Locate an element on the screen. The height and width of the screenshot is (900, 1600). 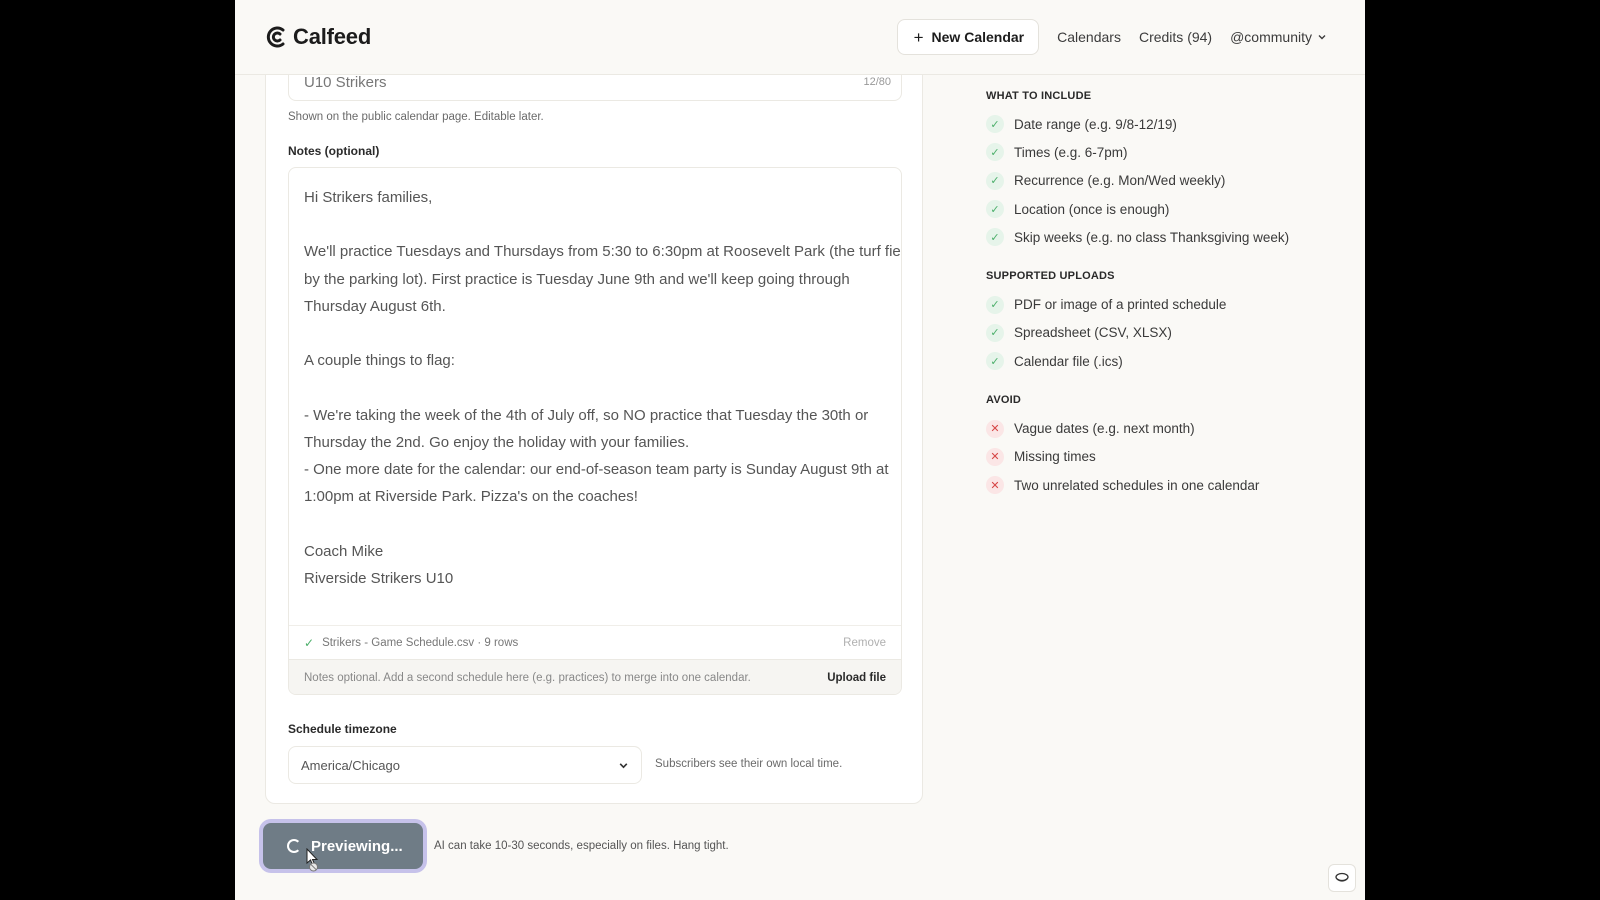
brand-logo: Calfeed is located at coordinates (318, 37).